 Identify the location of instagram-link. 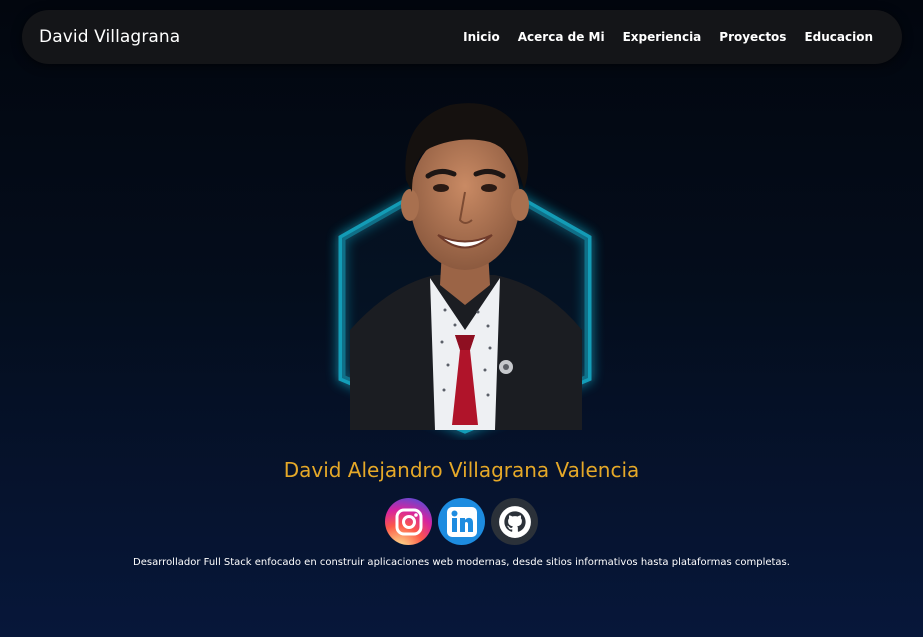
(408, 521).